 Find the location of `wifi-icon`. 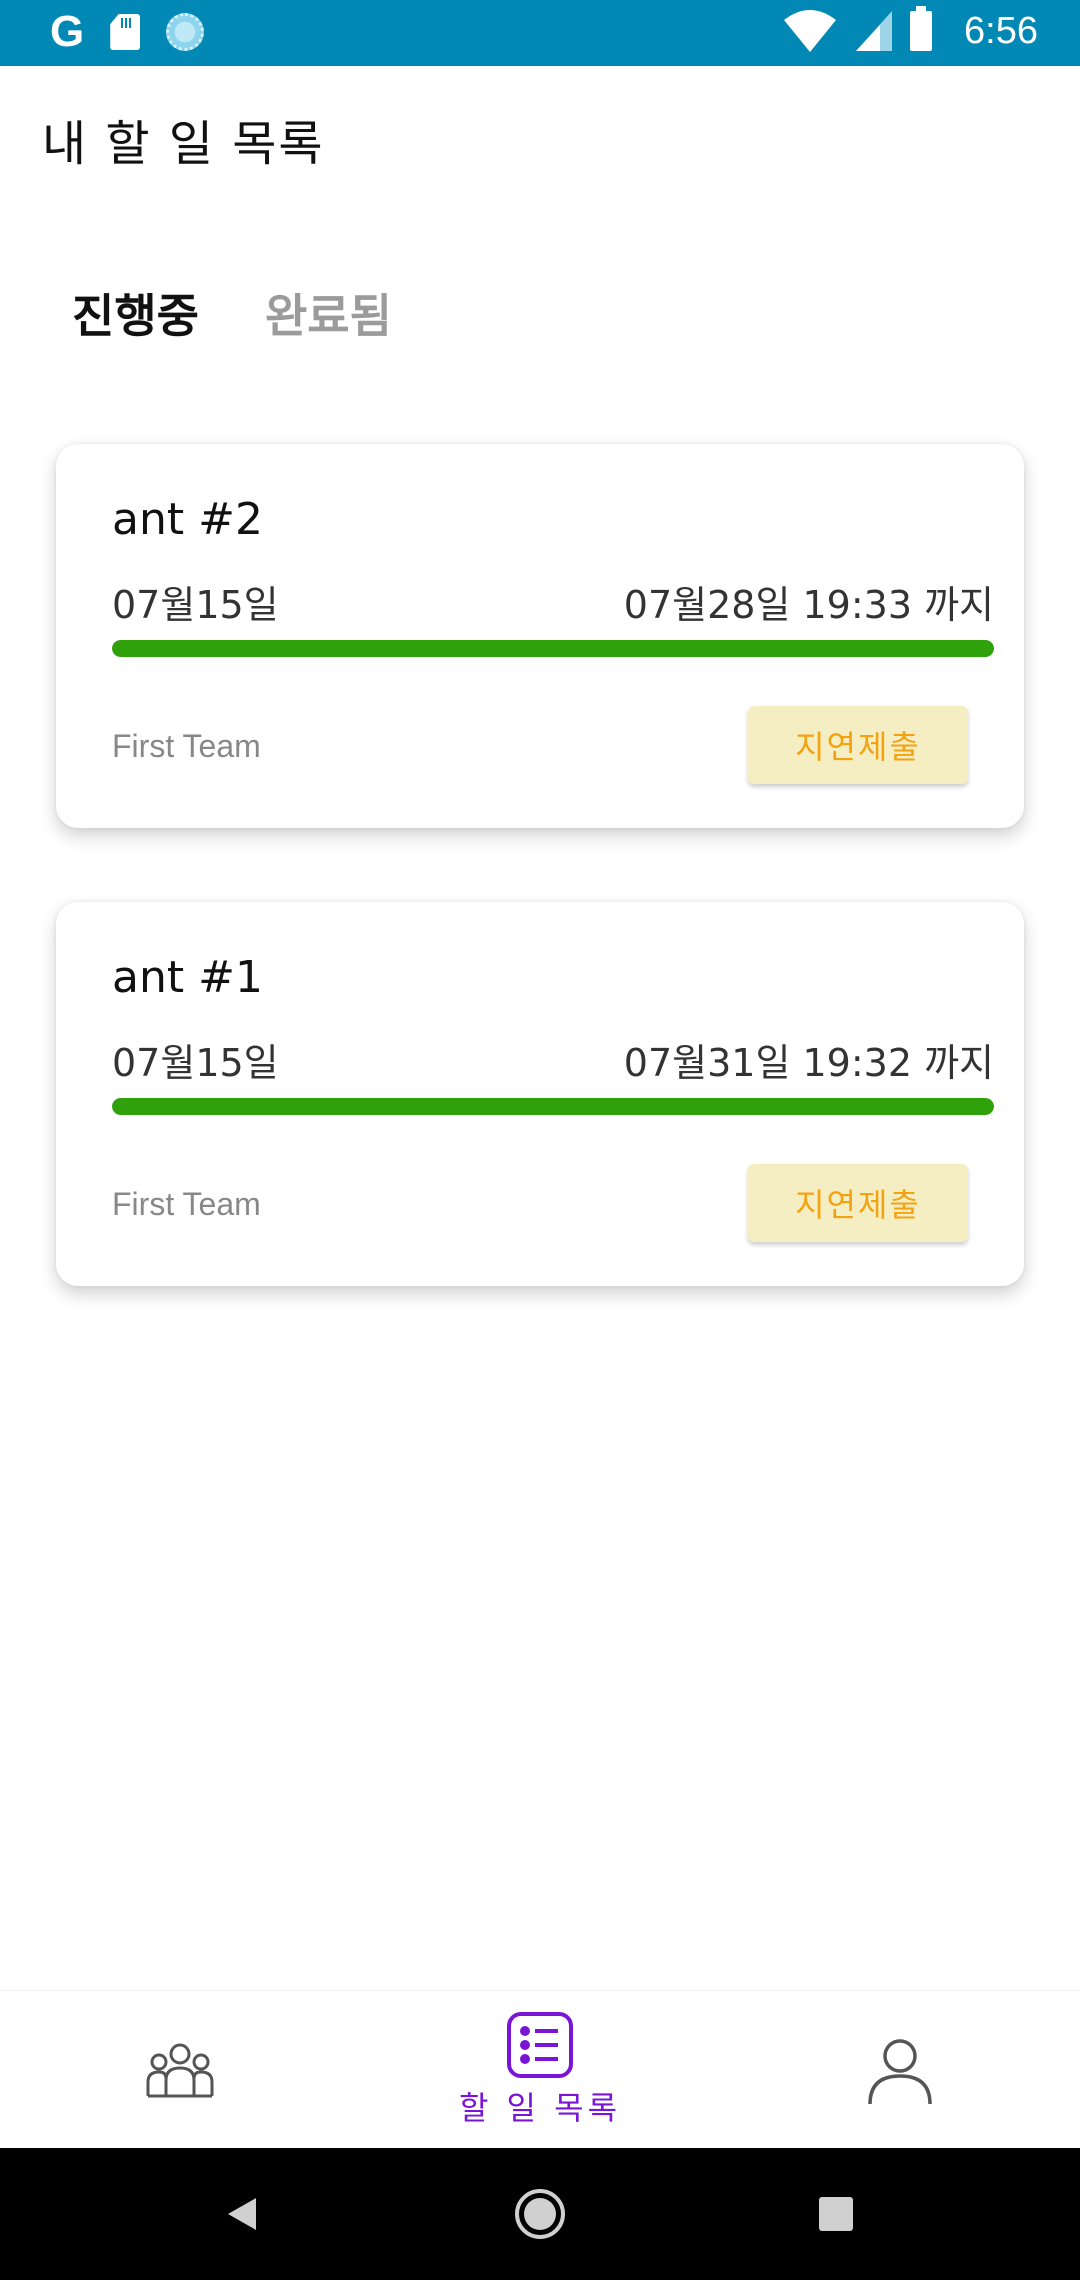

wifi-icon is located at coordinates (810, 31).